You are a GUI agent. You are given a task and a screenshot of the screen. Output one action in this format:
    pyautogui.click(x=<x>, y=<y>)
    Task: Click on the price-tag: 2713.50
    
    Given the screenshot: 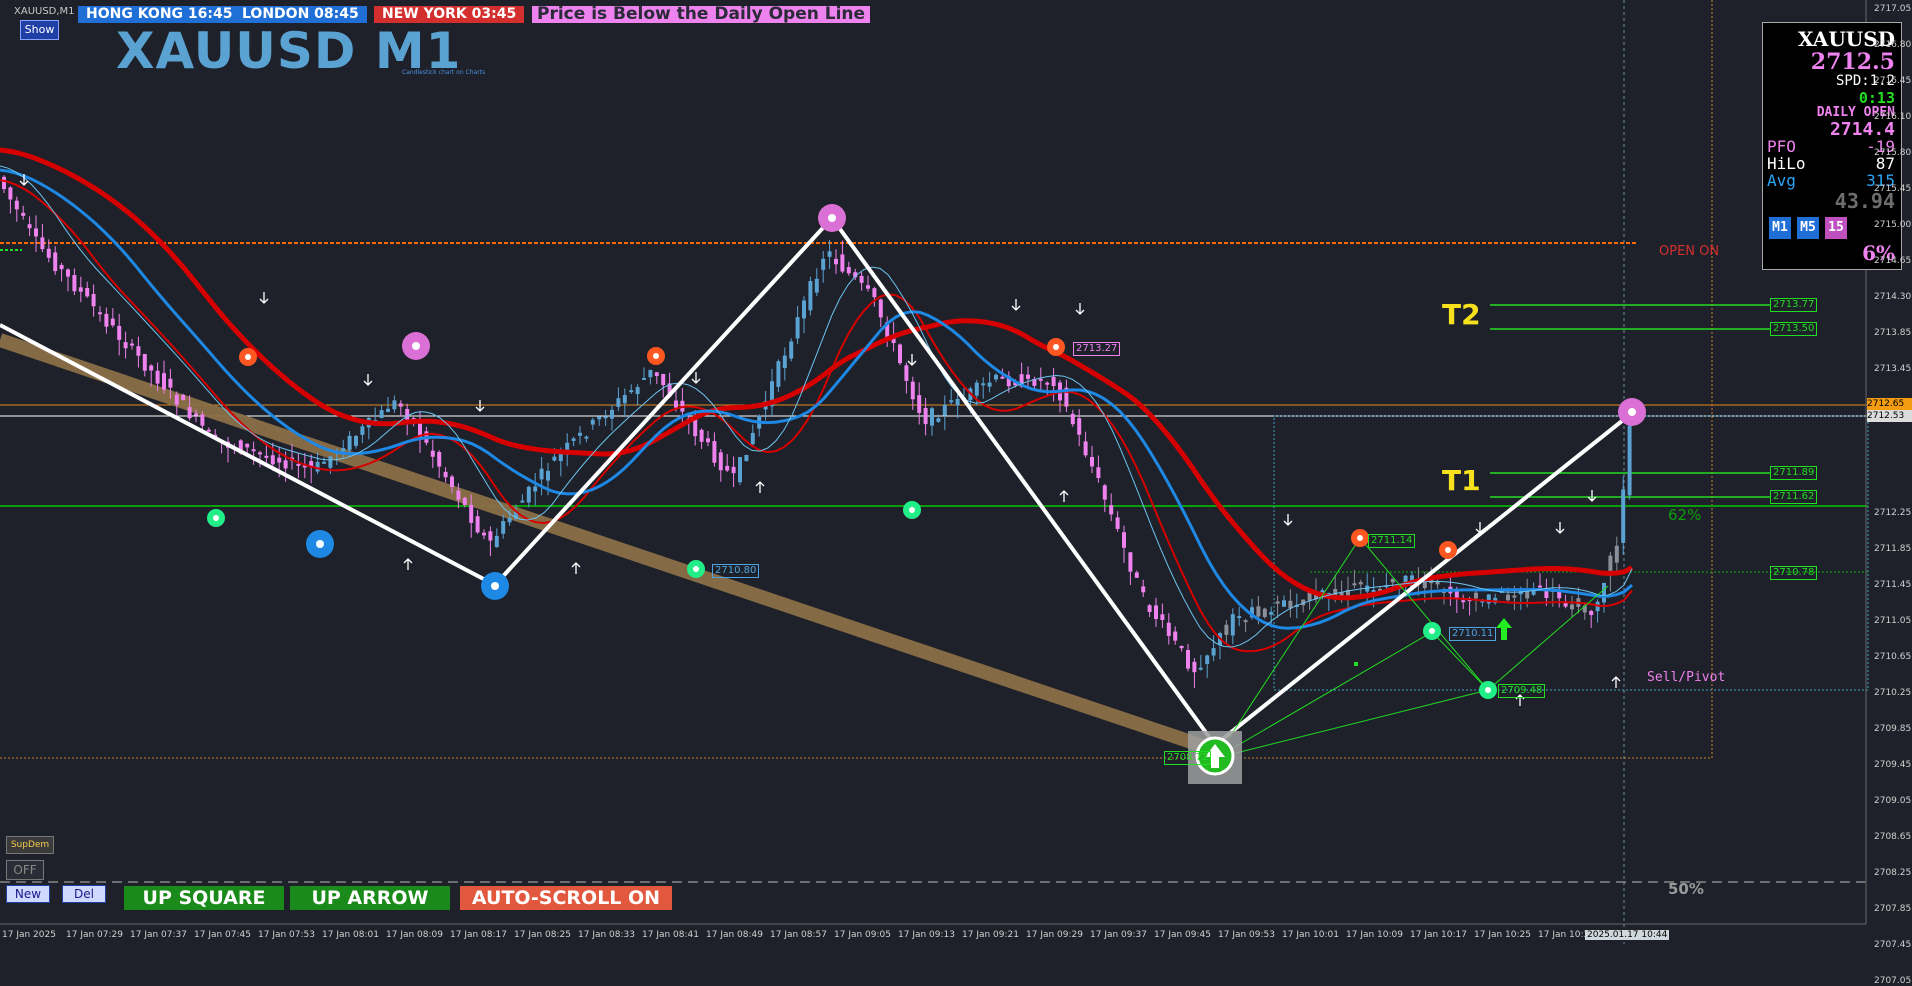 What is the action you would take?
    pyautogui.click(x=1794, y=329)
    